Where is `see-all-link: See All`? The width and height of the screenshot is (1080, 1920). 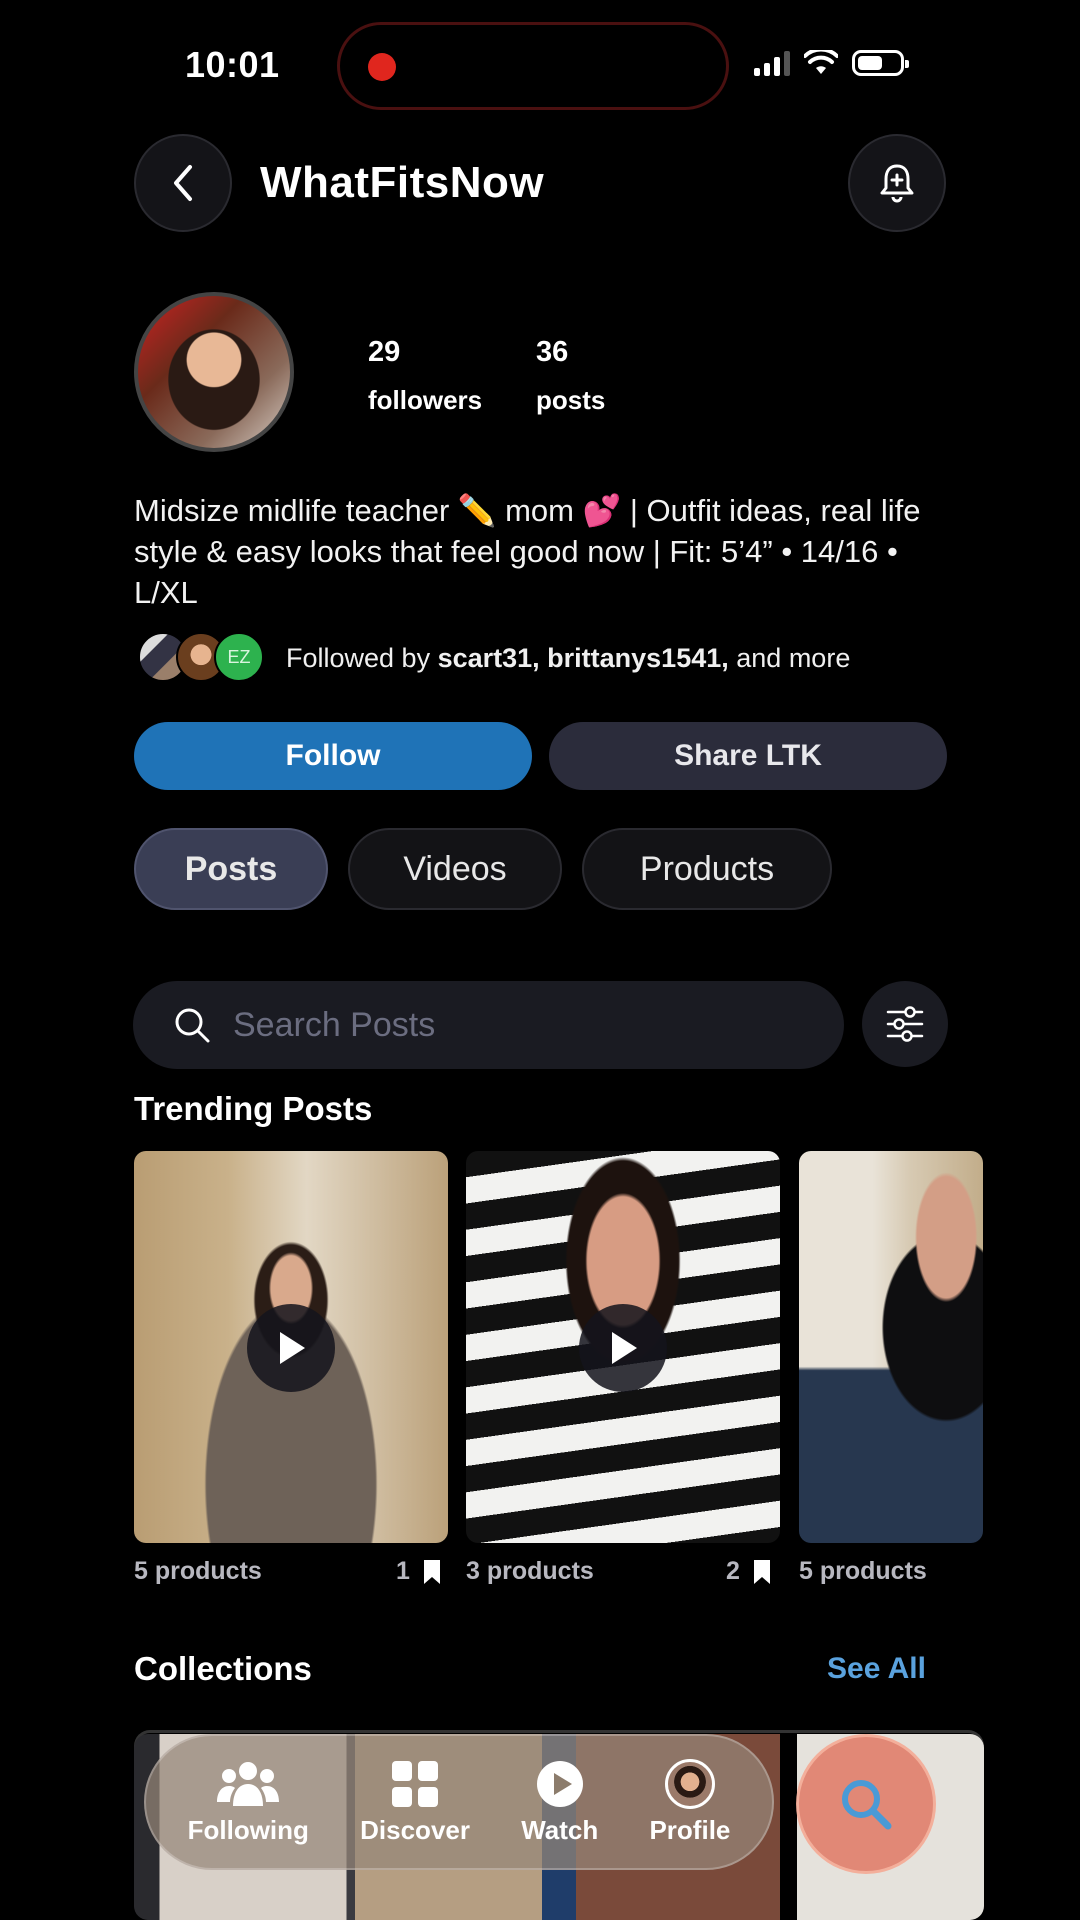 see-all-link: See All is located at coordinates (876, 1669).